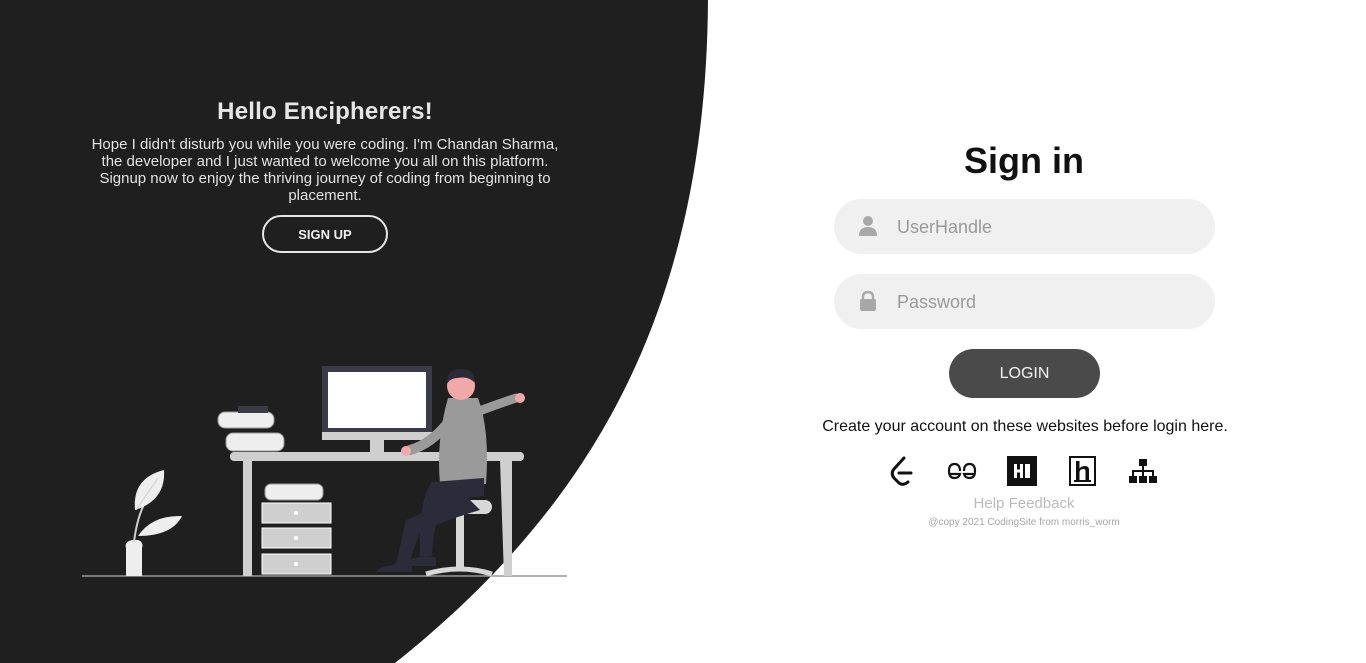 This screenshot has height=663, width=1366. I want to click on hackerearth-icon, so click(1083, 471).